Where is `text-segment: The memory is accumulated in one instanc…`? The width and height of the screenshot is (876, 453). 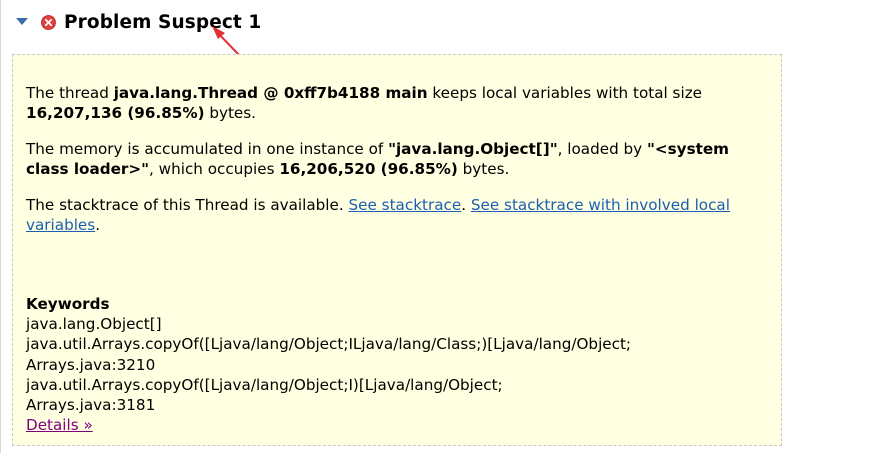
text-segment: The memory is accumulated in one instanc… is located at coordinates (207, 149).